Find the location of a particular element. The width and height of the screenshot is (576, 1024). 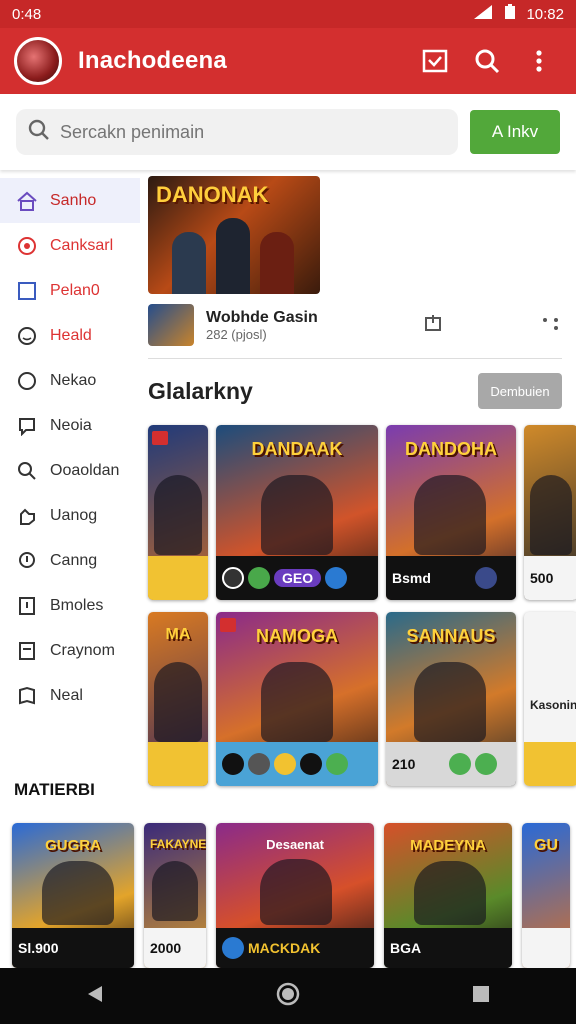

pin-icon is located at coordinates (27, 561).